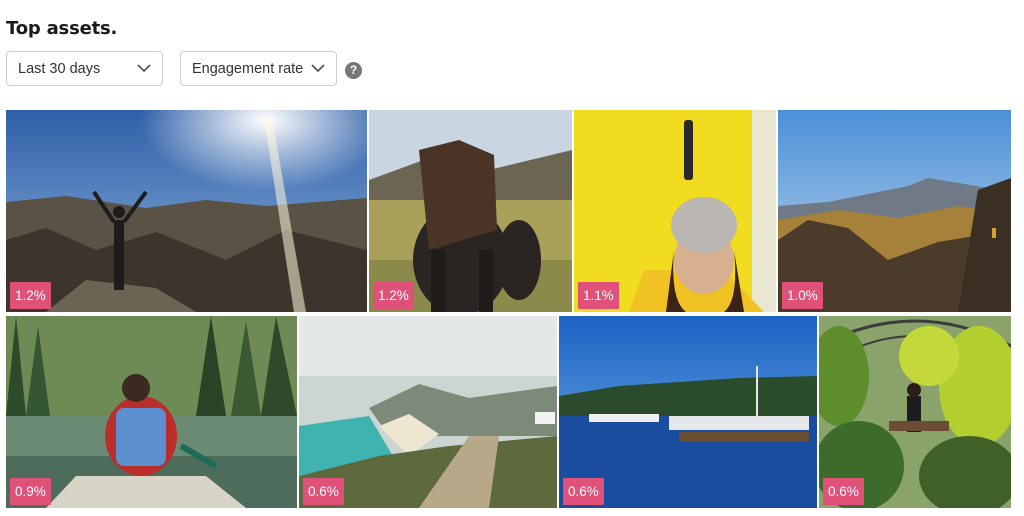 This screenshot has height=516, width=1024. Describe the element at coordinates (248, 68) in the screenshot. I see `metric-value: Engagement rate` at that location.